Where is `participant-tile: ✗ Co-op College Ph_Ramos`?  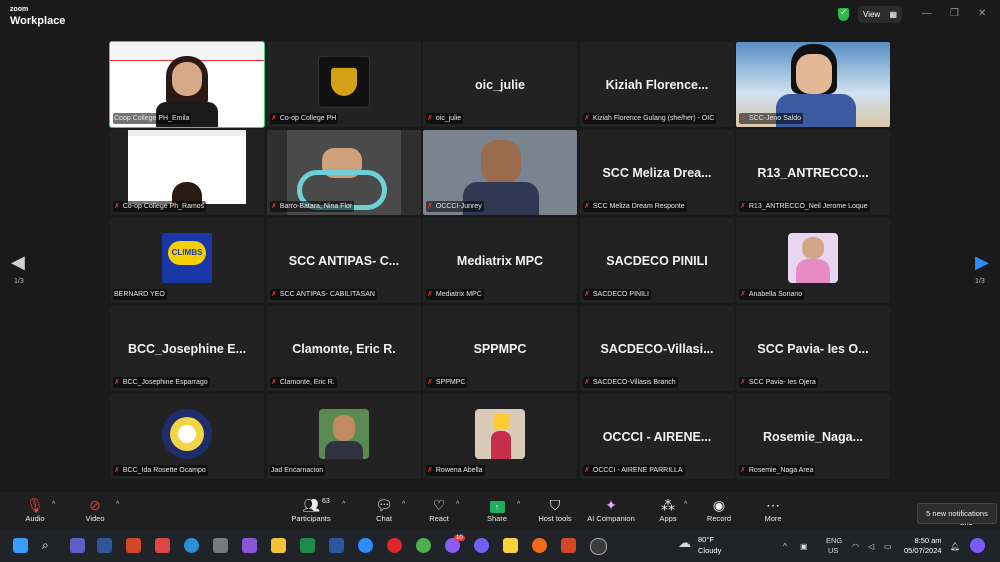 participant-tile: ✗ Co-op College Ph_Ramos is located at coordinates (187, 172).